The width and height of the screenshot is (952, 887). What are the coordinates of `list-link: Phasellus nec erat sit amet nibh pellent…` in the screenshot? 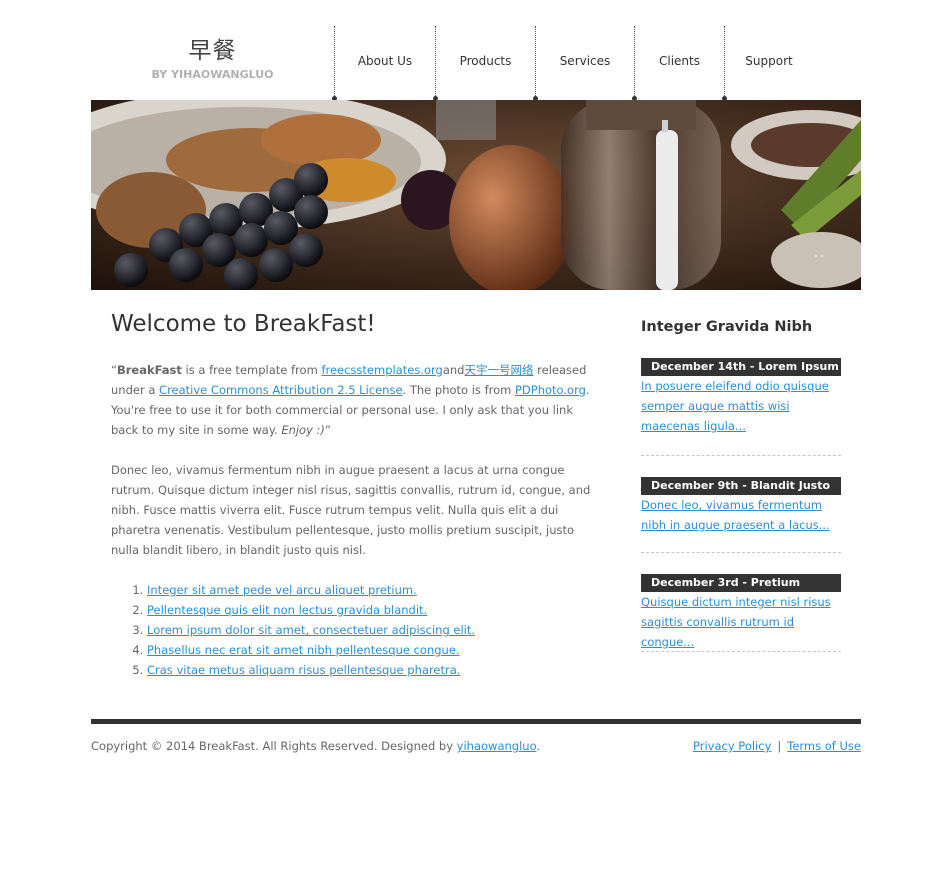 It's located at (303, 650).